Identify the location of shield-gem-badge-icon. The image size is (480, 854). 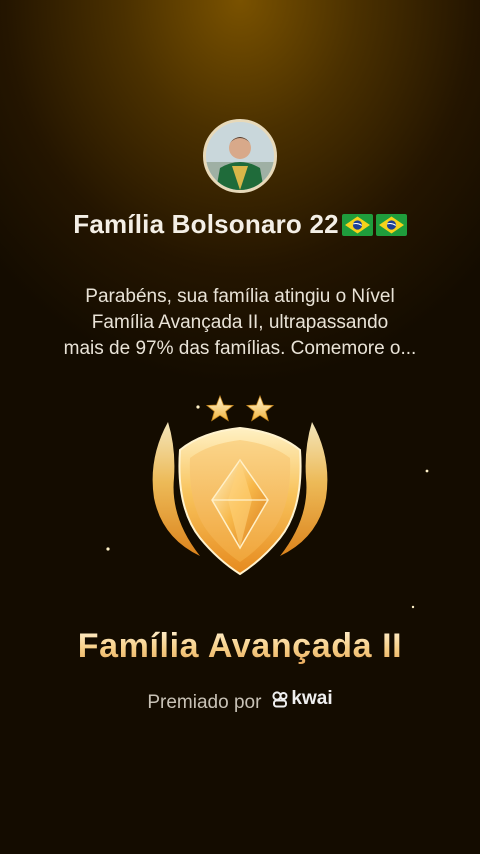
(240, 485).